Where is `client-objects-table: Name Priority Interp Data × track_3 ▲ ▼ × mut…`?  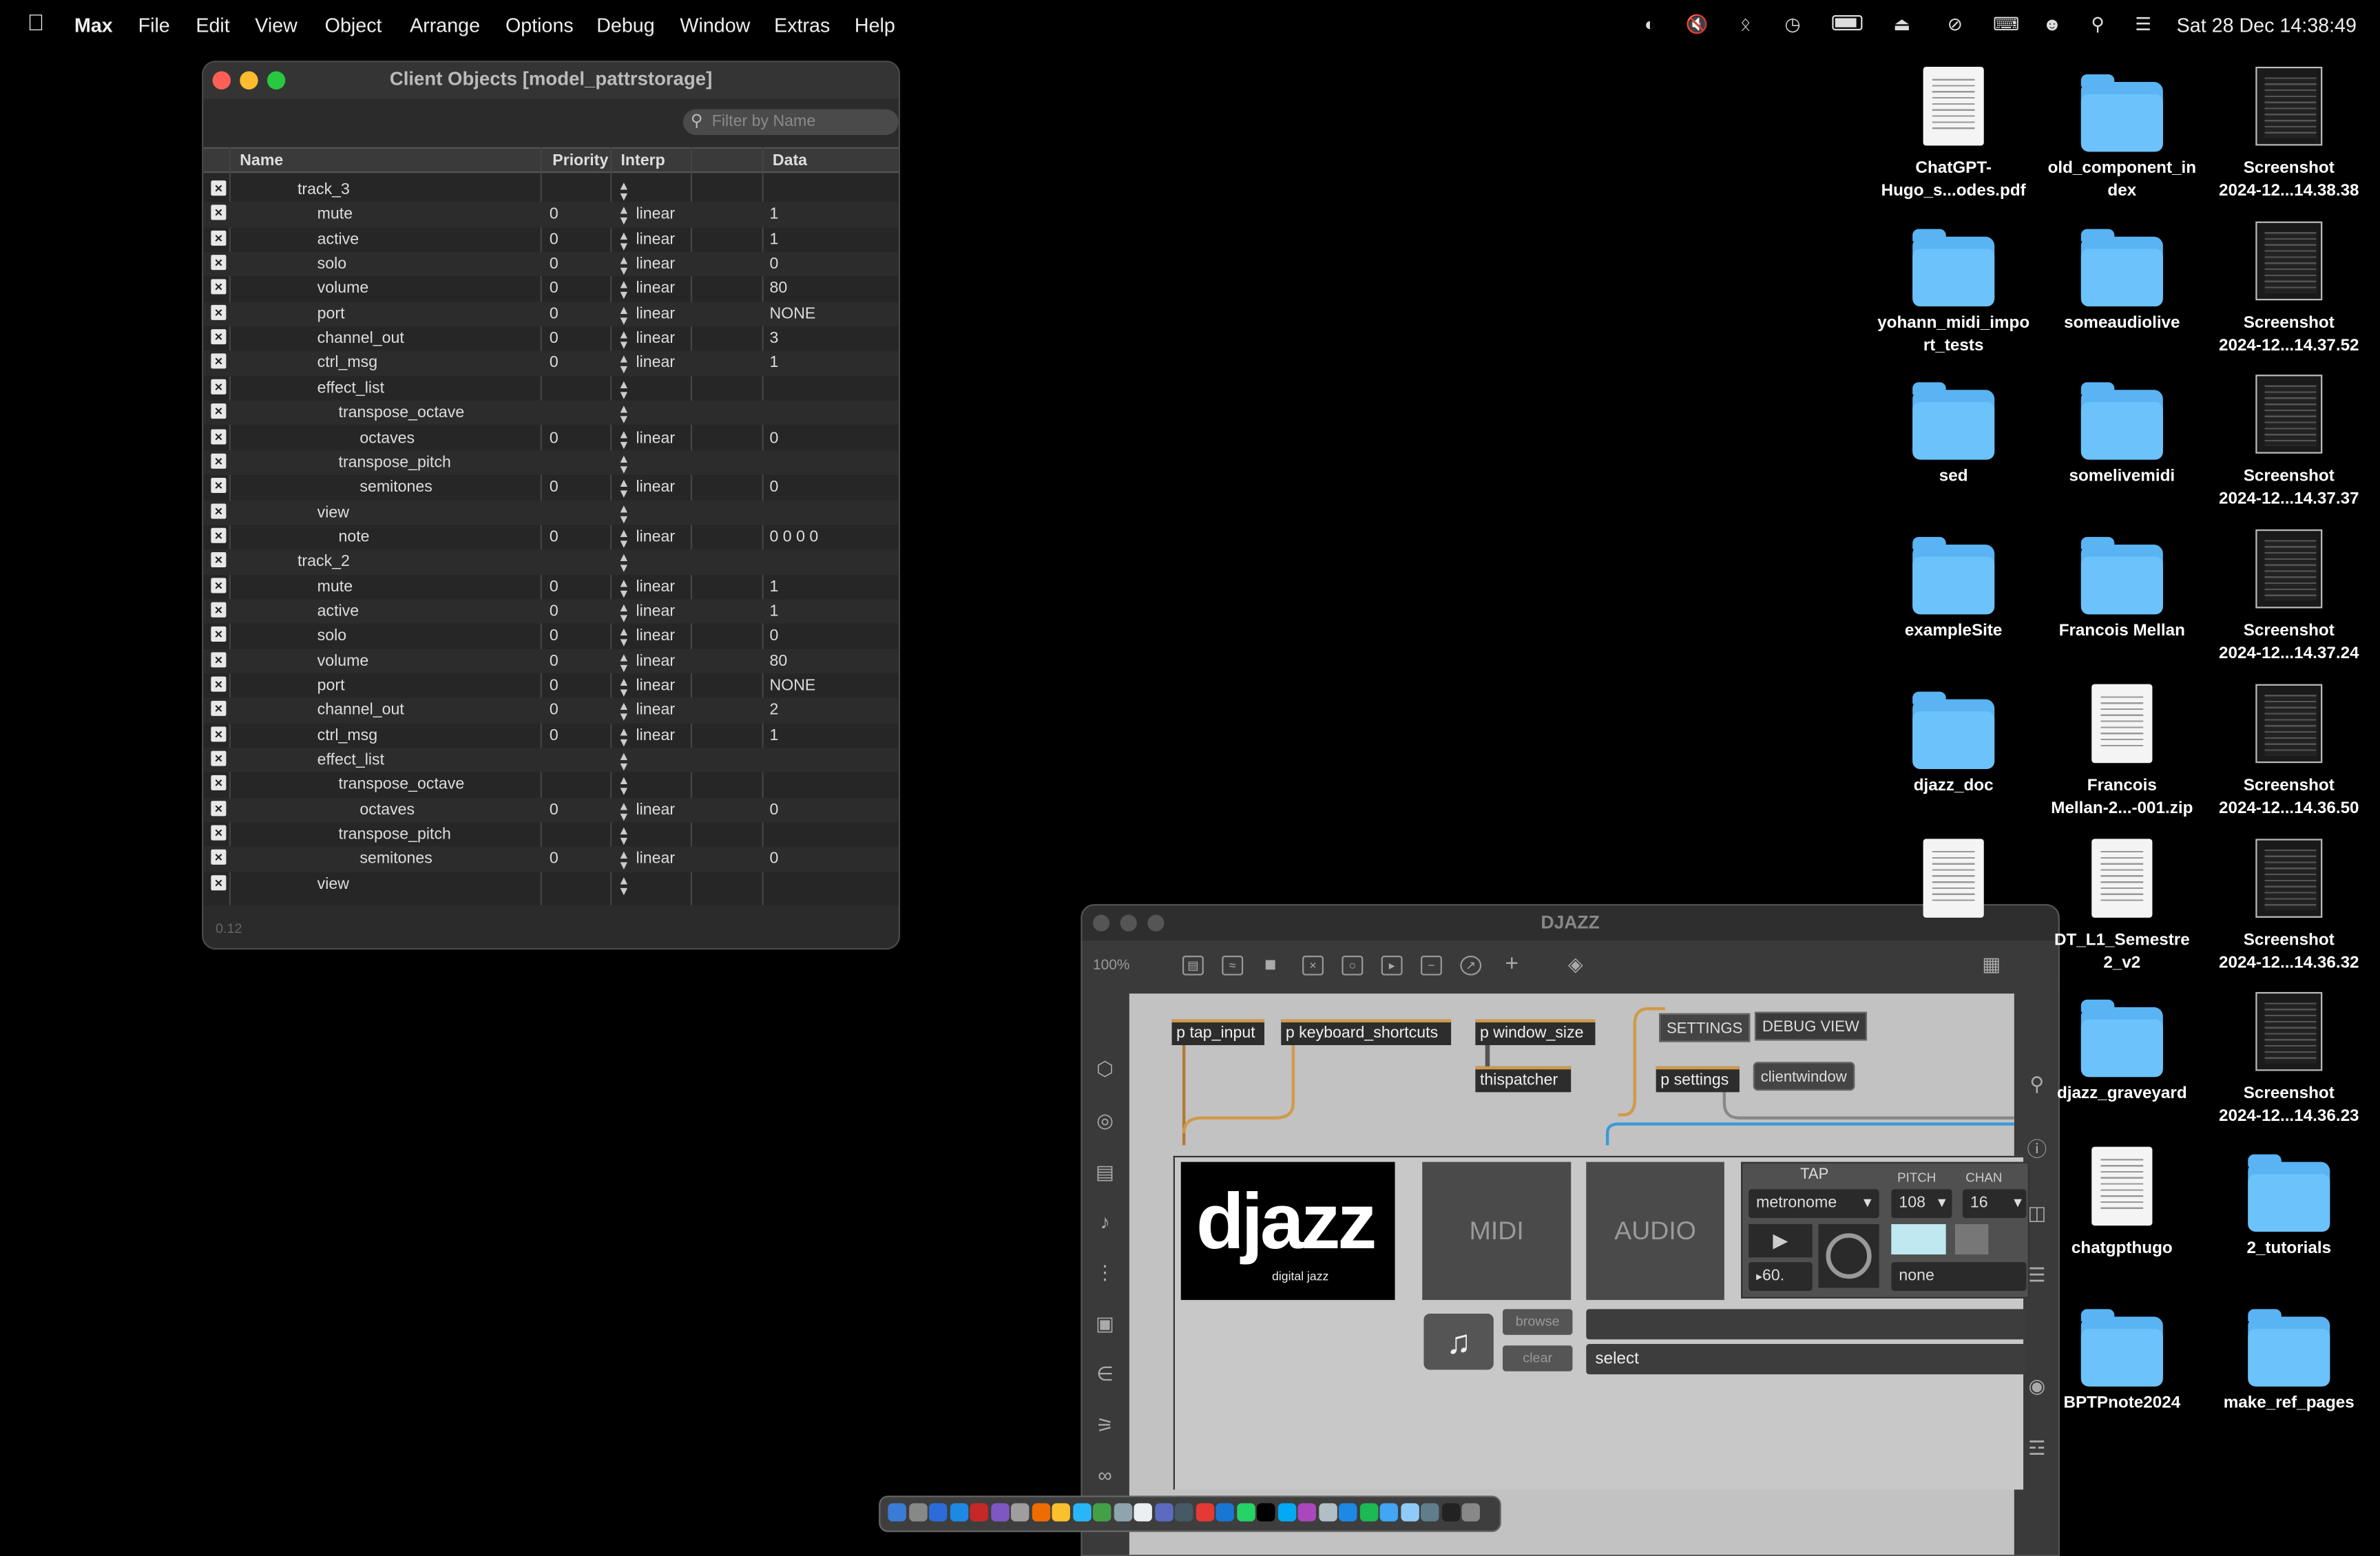
client-objects-table: Name Priority Interp Data × track_3 ▲ ▼ × mut… is located at coordinates (551, 526).